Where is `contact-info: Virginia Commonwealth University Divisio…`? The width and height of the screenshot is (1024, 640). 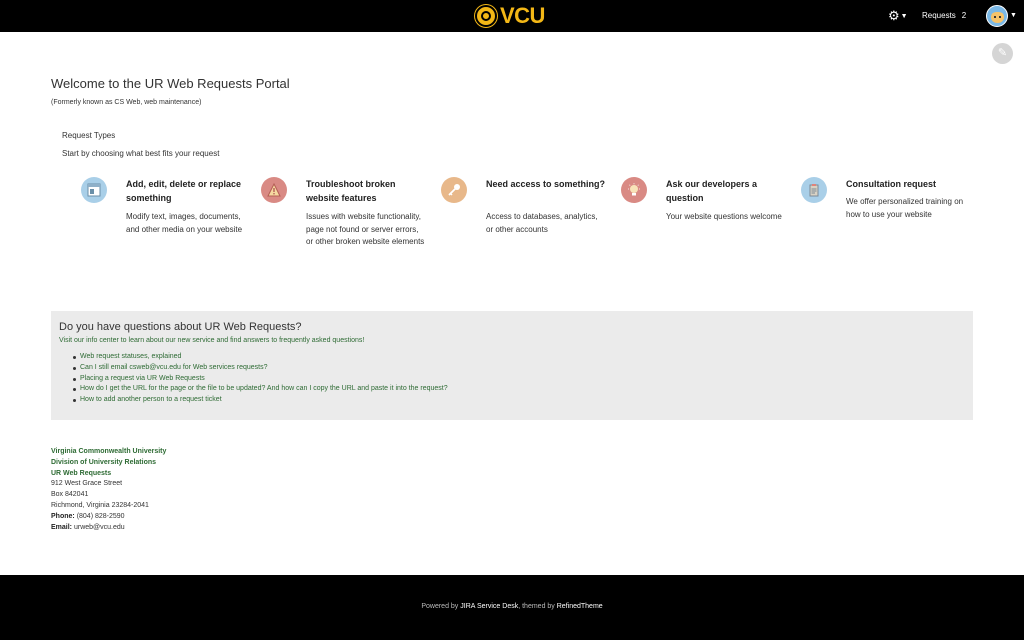
contact-info: Virginia Commonwealth University Divisio… is located at coordinates (108, 490).